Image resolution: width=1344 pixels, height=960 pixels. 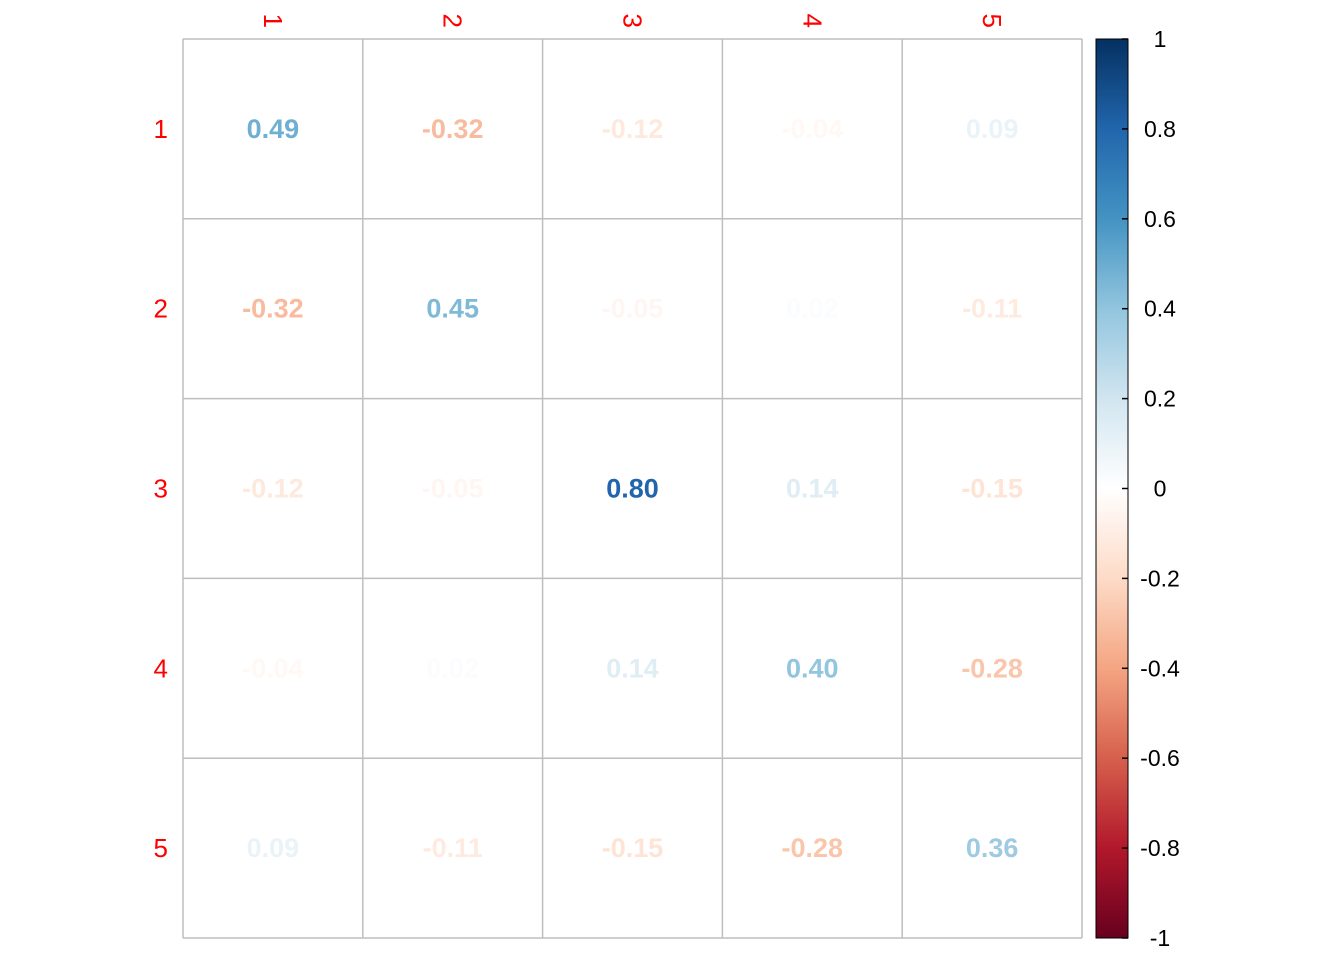 What do you see at coordinates (1160, 39) in the screenshot?
I see `colorbar-tick-label: 1` at bounding box center [1160, 39].